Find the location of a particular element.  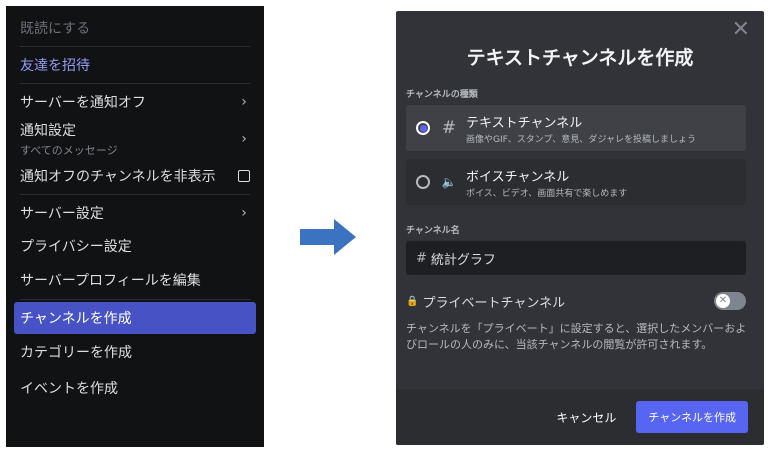

menu-item-label: 友達を招待 is located at coordinates (55, 66).